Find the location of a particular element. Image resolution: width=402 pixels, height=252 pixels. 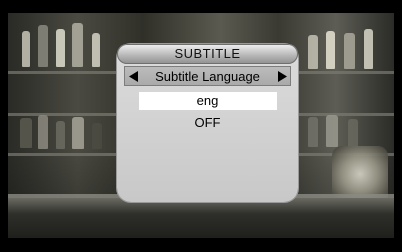

language-option-off: OFF is located at coordinates (208, 123).